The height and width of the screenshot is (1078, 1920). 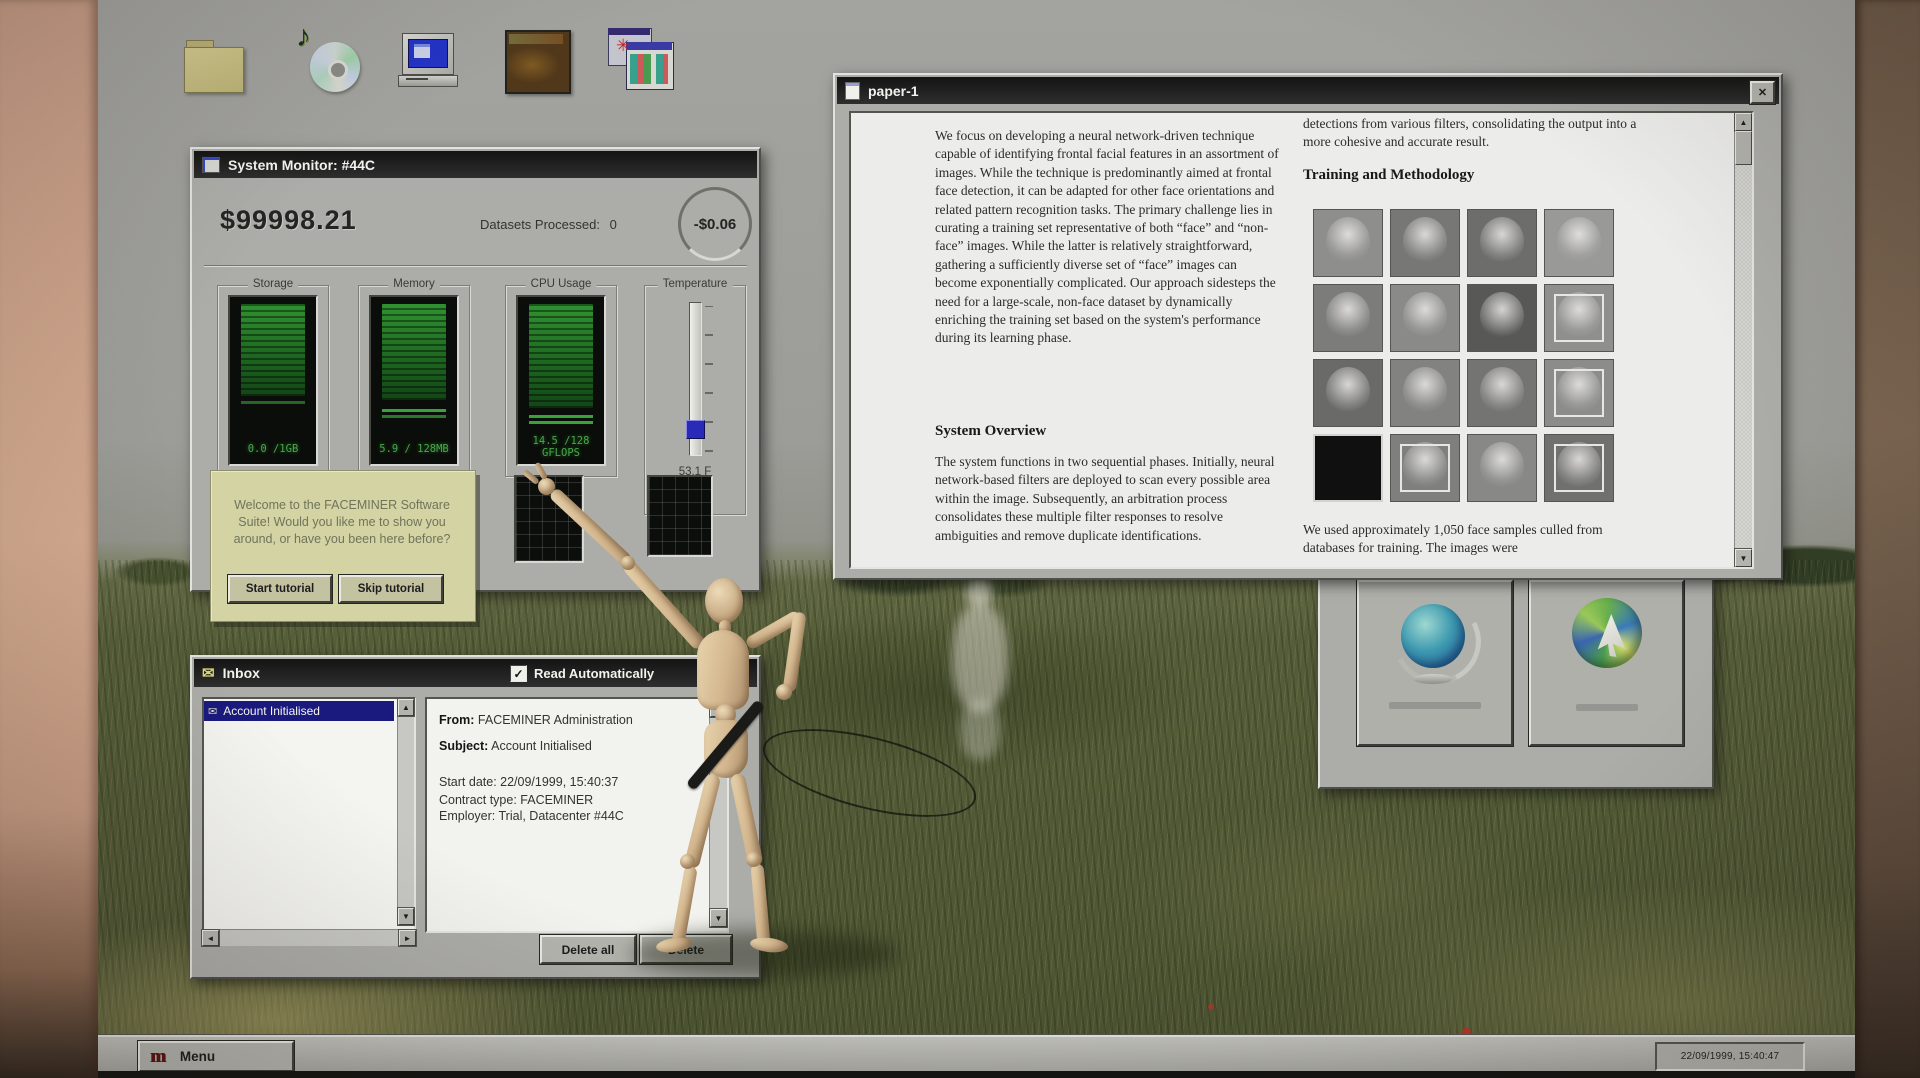 I want to click on cpu-gauge: CPU Usage 14.5 /128 GFLOPS, so click(x=561, y=377).